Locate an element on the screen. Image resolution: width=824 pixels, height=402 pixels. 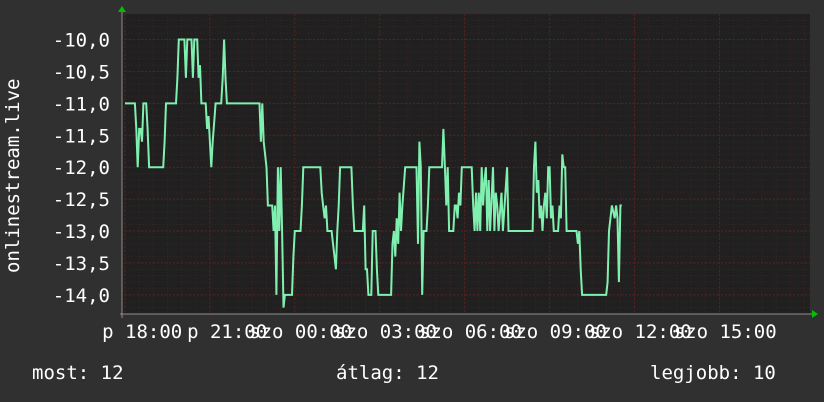
y-tick-label: -11,0 is located at coordinates (81, 104).